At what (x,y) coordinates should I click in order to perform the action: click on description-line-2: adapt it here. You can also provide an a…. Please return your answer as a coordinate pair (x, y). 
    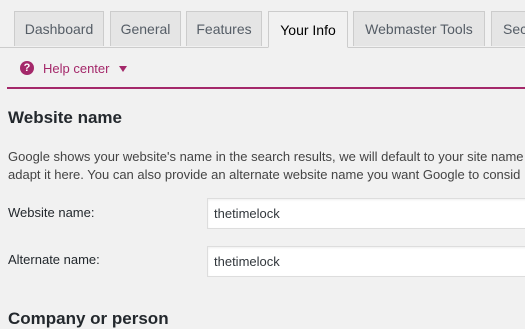
    Looking at the image, I should click on (264, 174).